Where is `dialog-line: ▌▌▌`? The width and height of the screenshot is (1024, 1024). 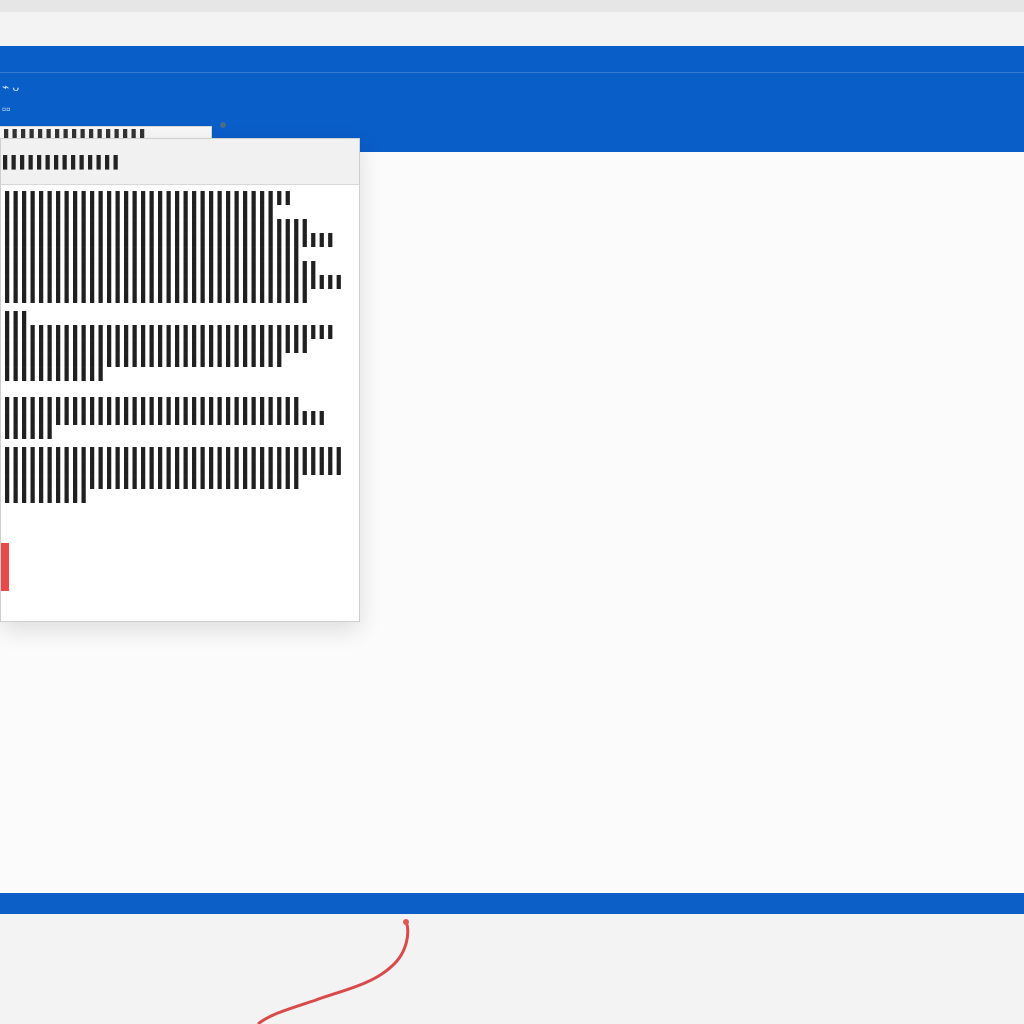
dialog-line: ▌▌▌ is located at coordinates (18, 318).